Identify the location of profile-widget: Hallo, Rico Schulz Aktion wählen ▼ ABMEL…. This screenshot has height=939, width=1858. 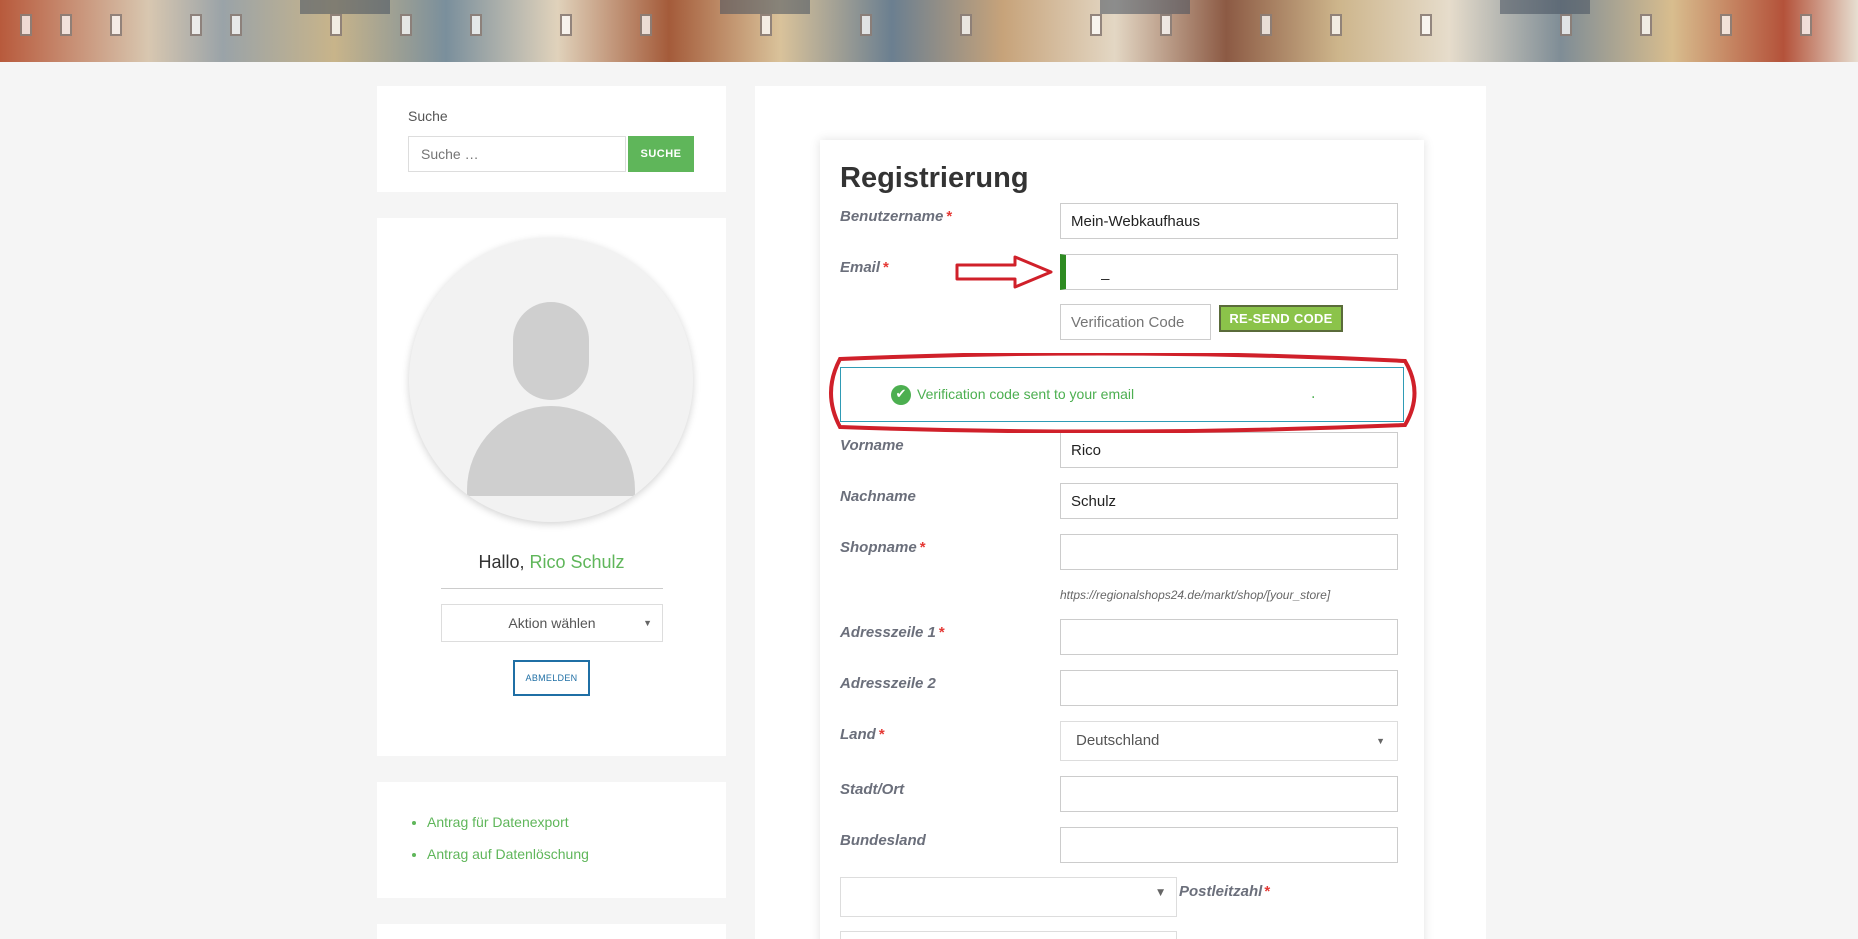
(551, 487).